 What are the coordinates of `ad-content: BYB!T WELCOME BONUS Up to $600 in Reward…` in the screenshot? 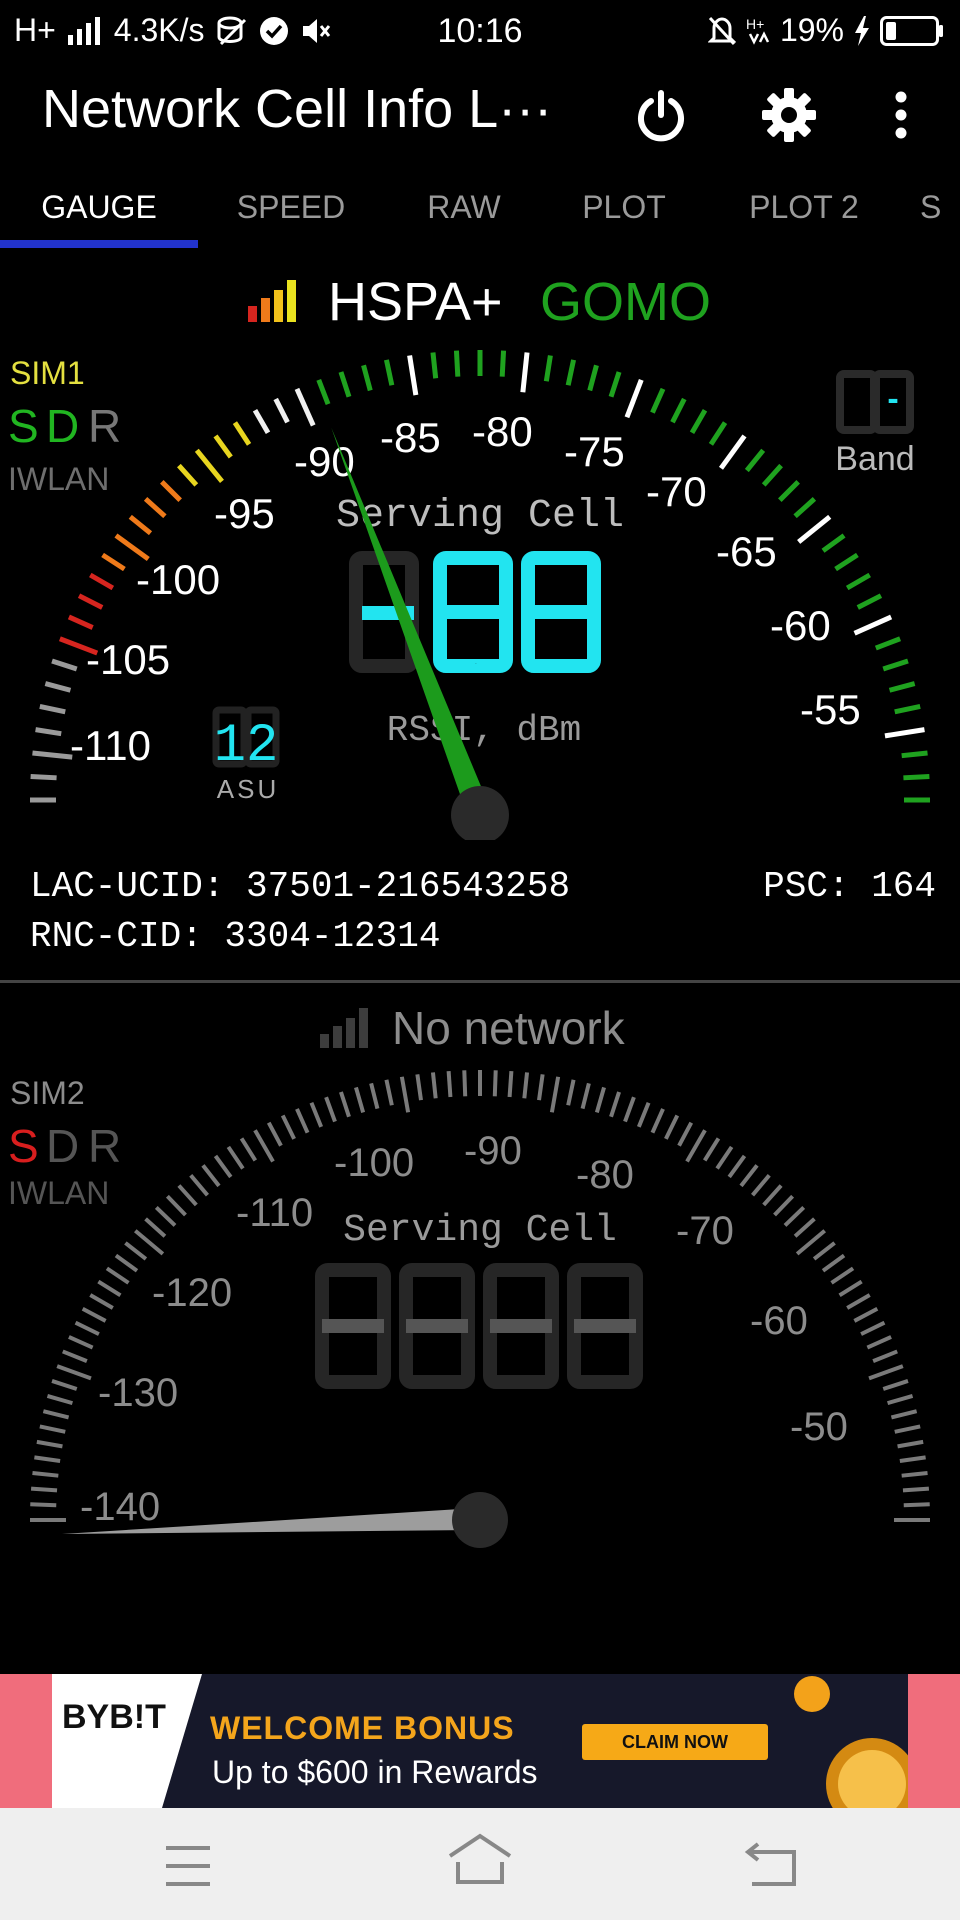 It's located at (480, 1741).